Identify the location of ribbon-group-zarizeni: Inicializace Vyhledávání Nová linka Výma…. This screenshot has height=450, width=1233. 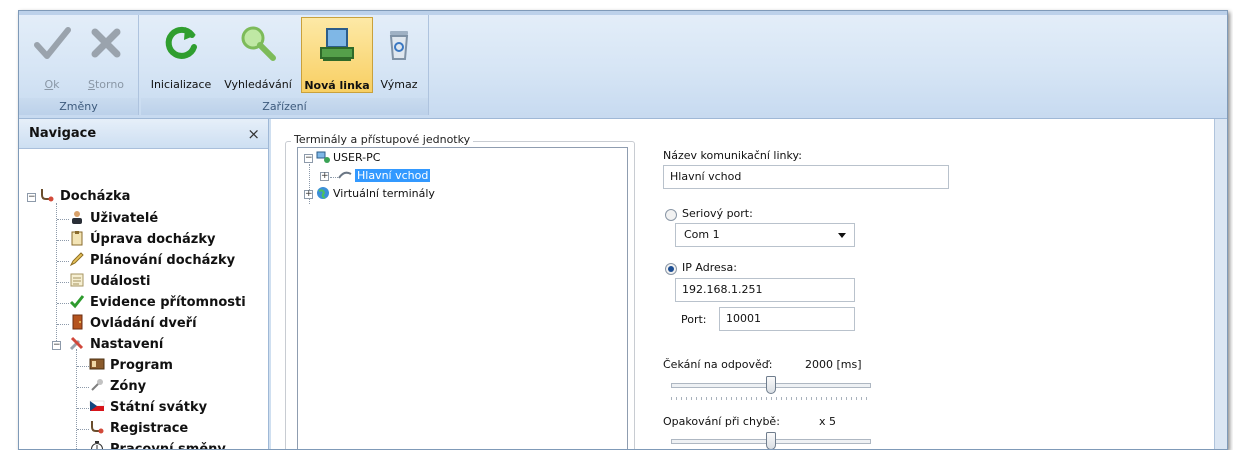
(285, 65).